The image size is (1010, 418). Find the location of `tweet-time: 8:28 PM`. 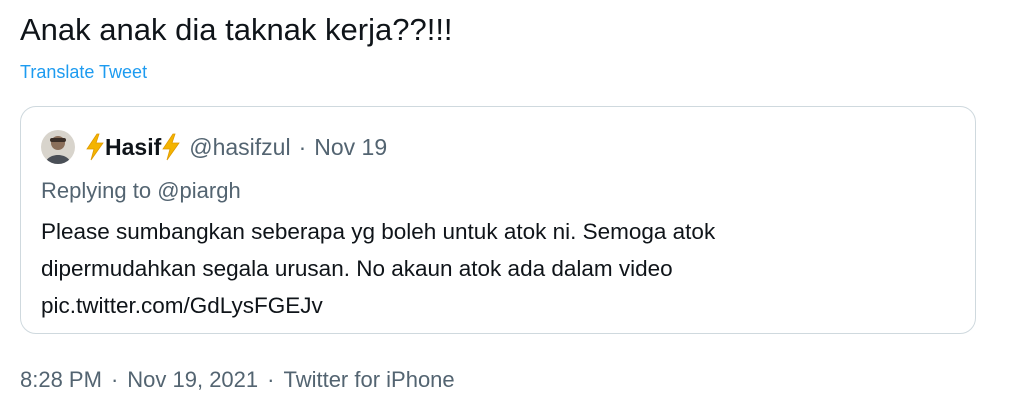

tweet-time: 8:28 PM is located at coordinates (61, 379).